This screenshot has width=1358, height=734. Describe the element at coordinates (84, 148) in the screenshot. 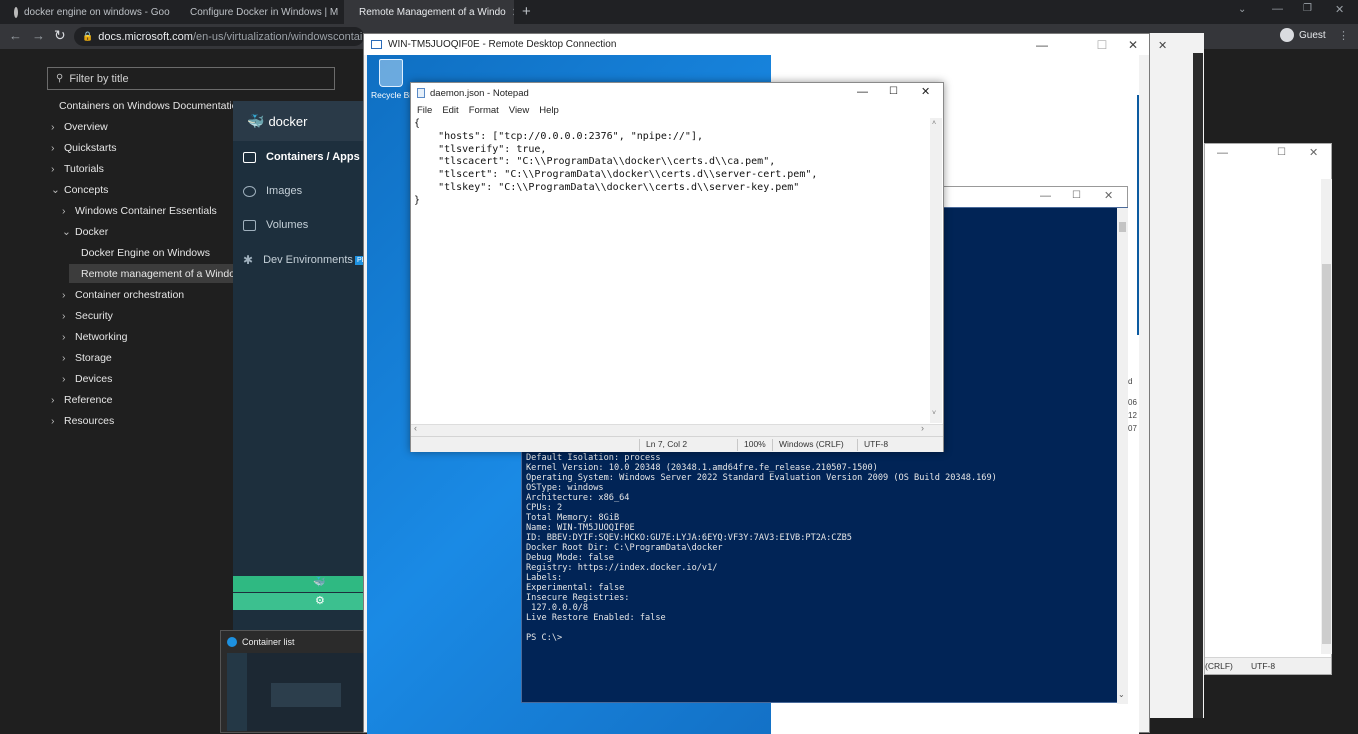

I see `toc-item: › Quickstarts` at that location.